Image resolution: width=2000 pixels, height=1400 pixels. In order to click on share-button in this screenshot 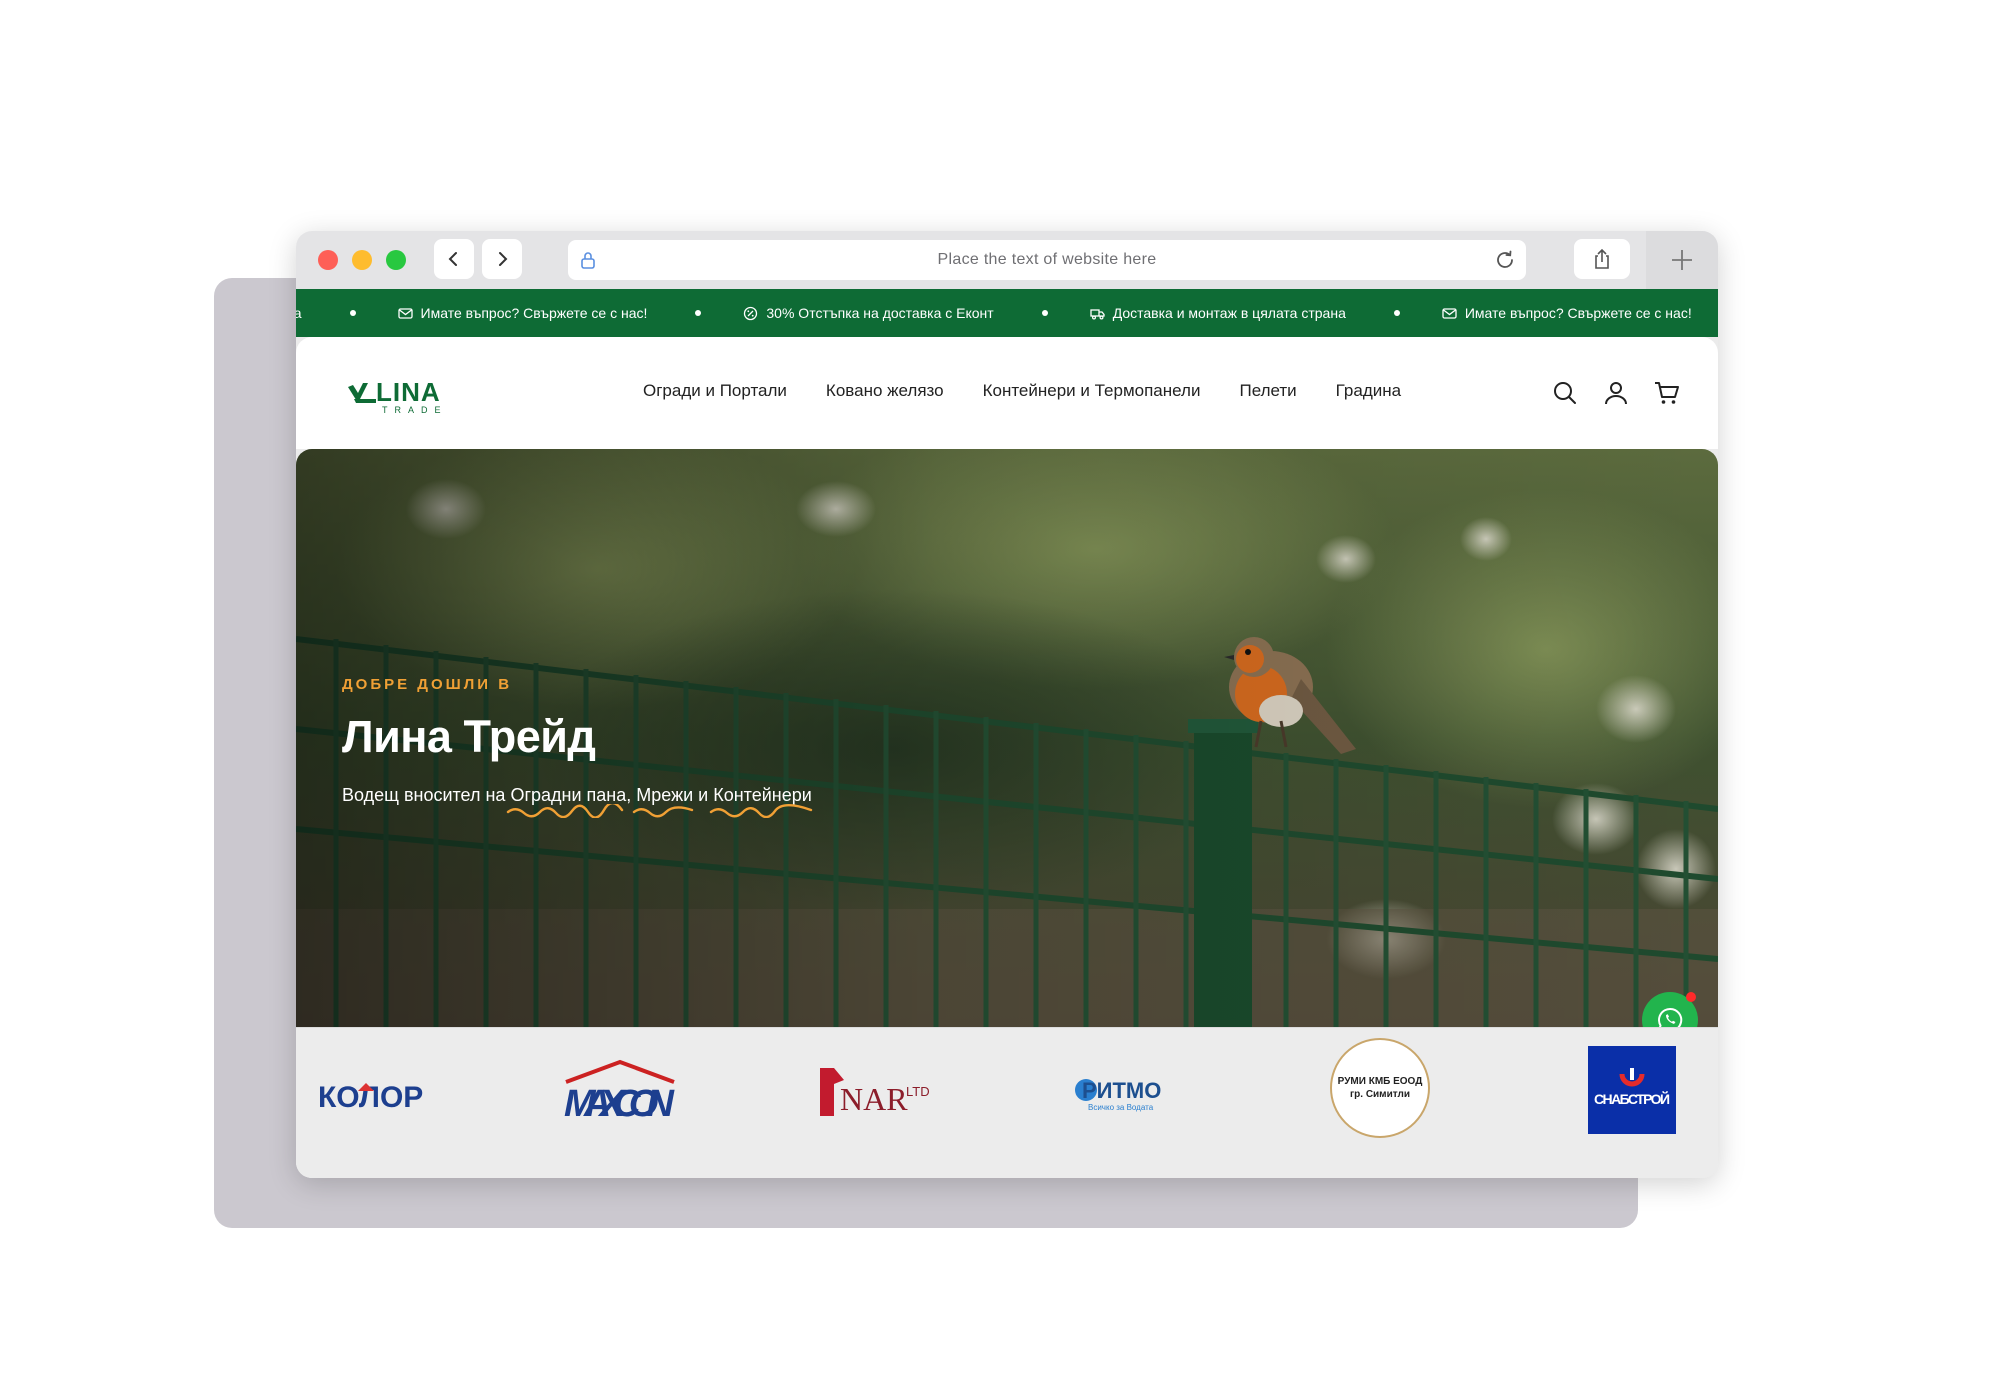, I will do `click(1602, 259)`.